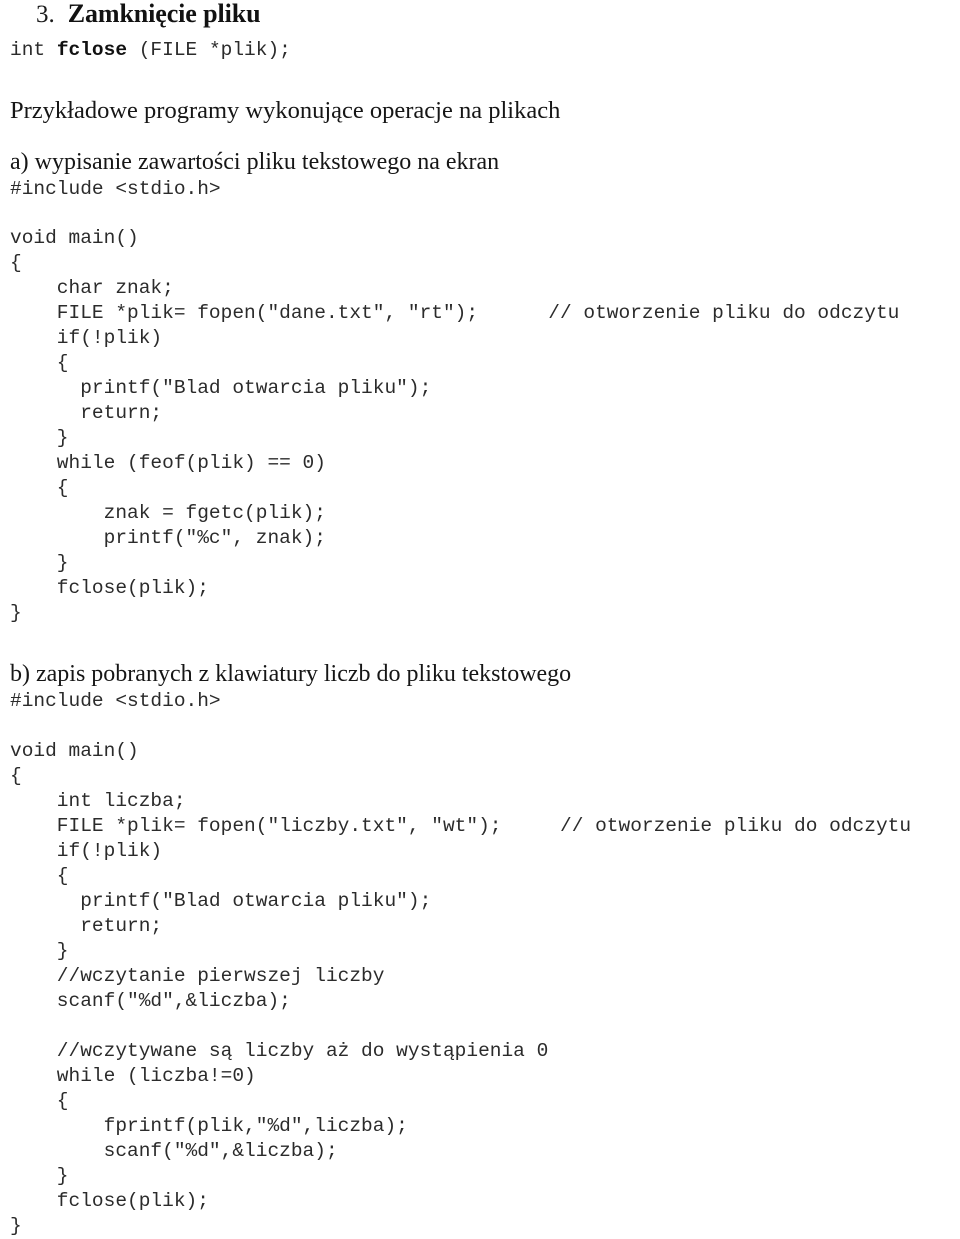 This screenshot has height=1239, width=960. I want to click on function-signature: int fclose (FILE *plik);, so click(480, 50).